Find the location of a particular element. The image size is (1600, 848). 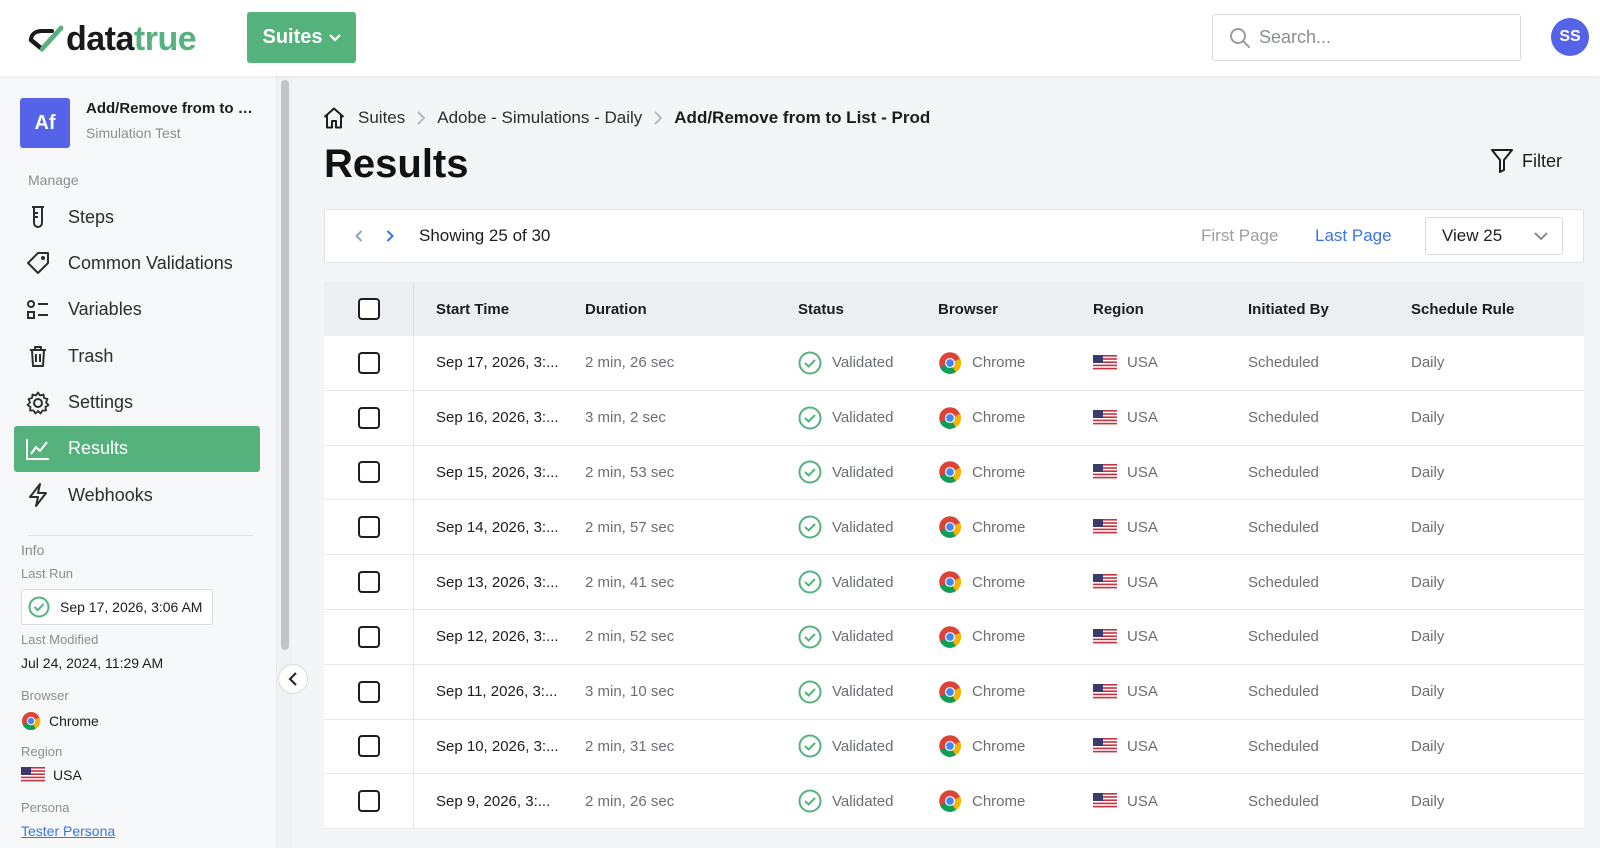

datatrue-logo: datatrue is located at coordinates (112, 39).